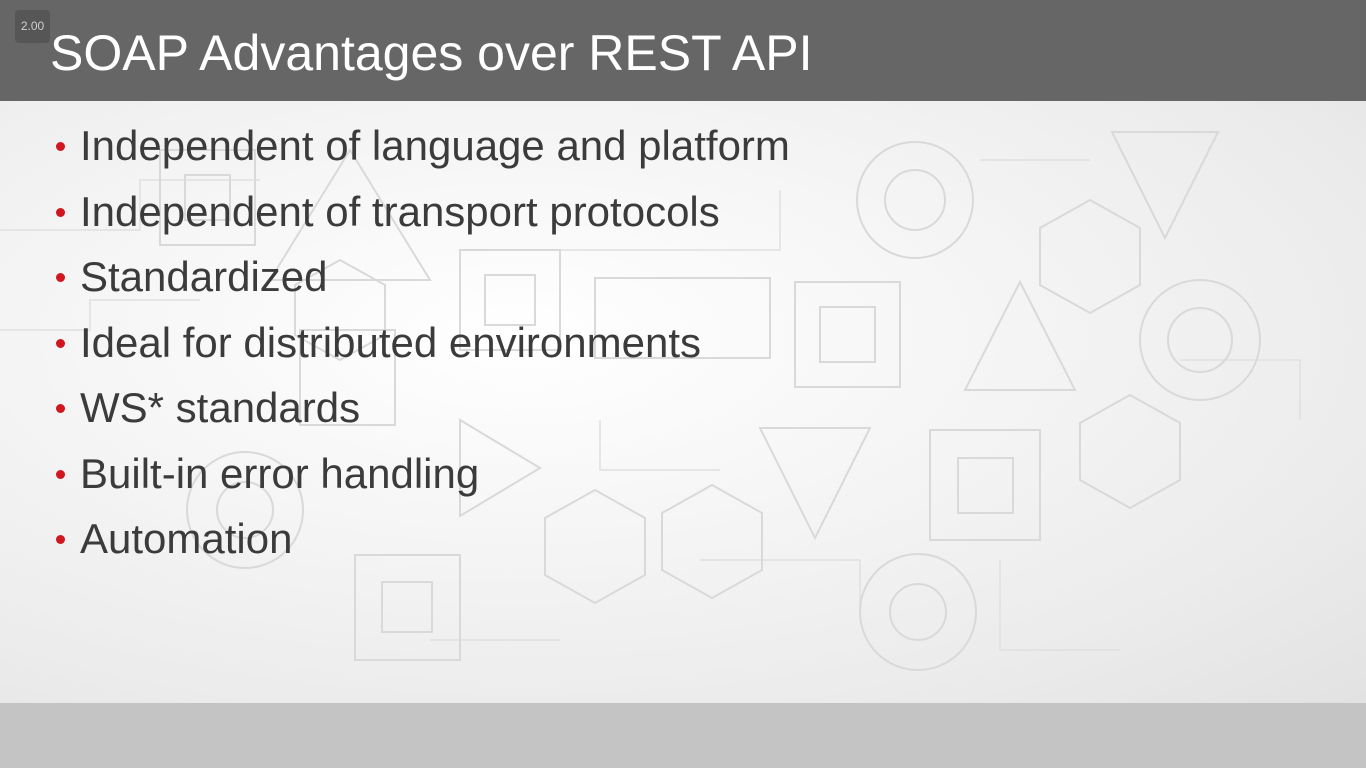 The image size is (1366, 768). What do you see at coordinates (431, 53) in the screenshot?
I see `slide-title: SOAP Advantages over REST API` at bounding box center [431, 53].